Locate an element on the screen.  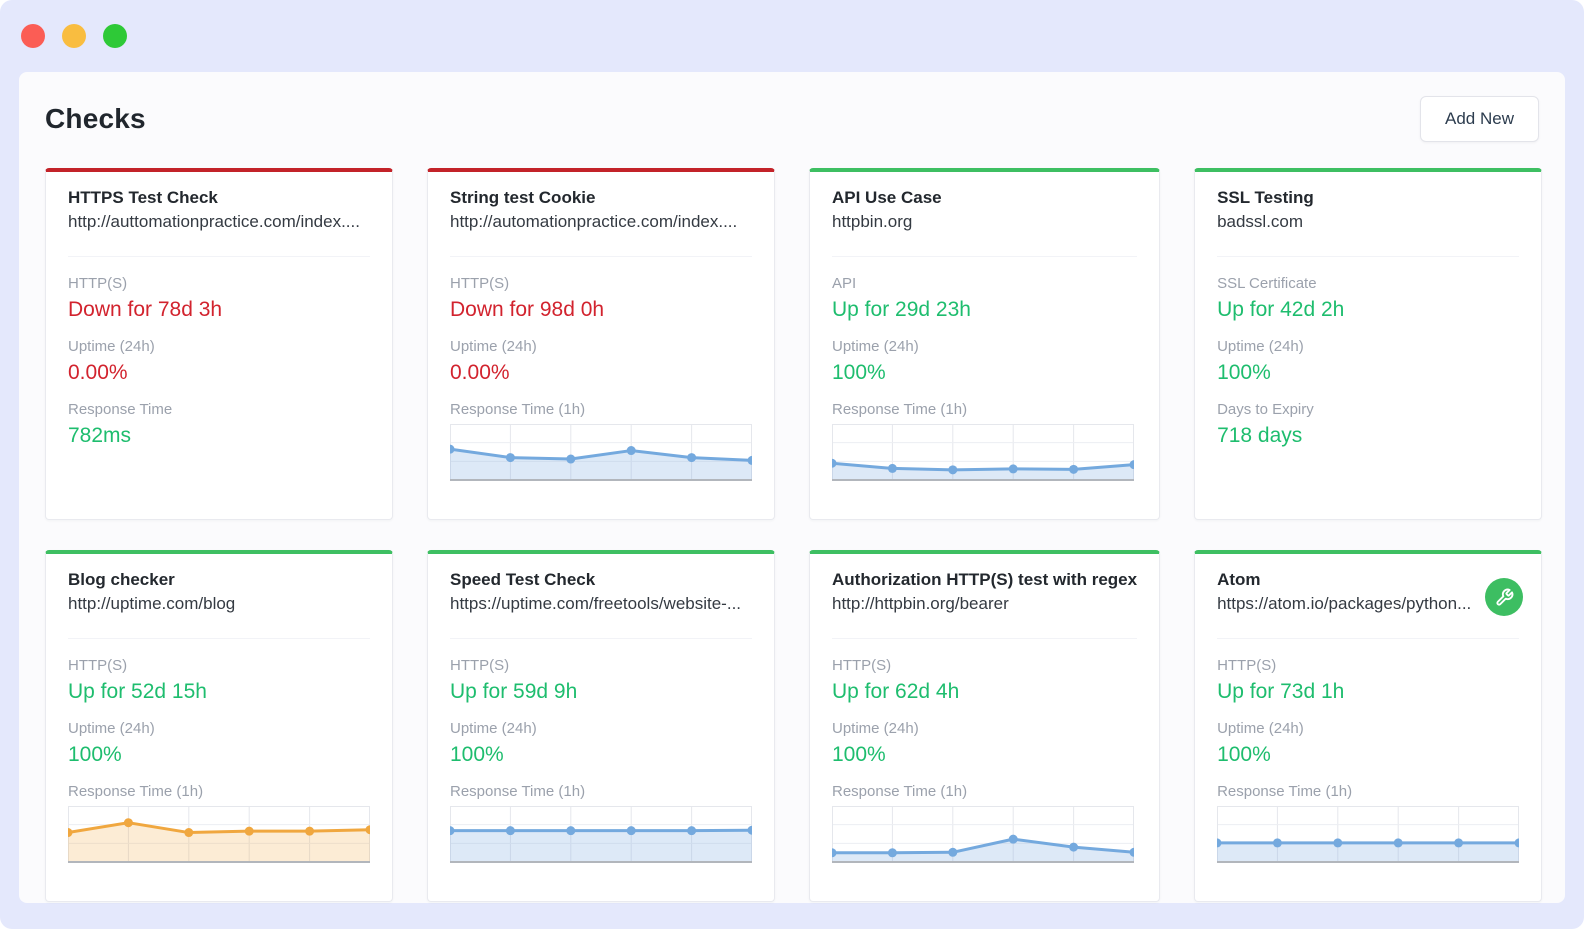
window-zoom-button is located at coordinates (115, 36).